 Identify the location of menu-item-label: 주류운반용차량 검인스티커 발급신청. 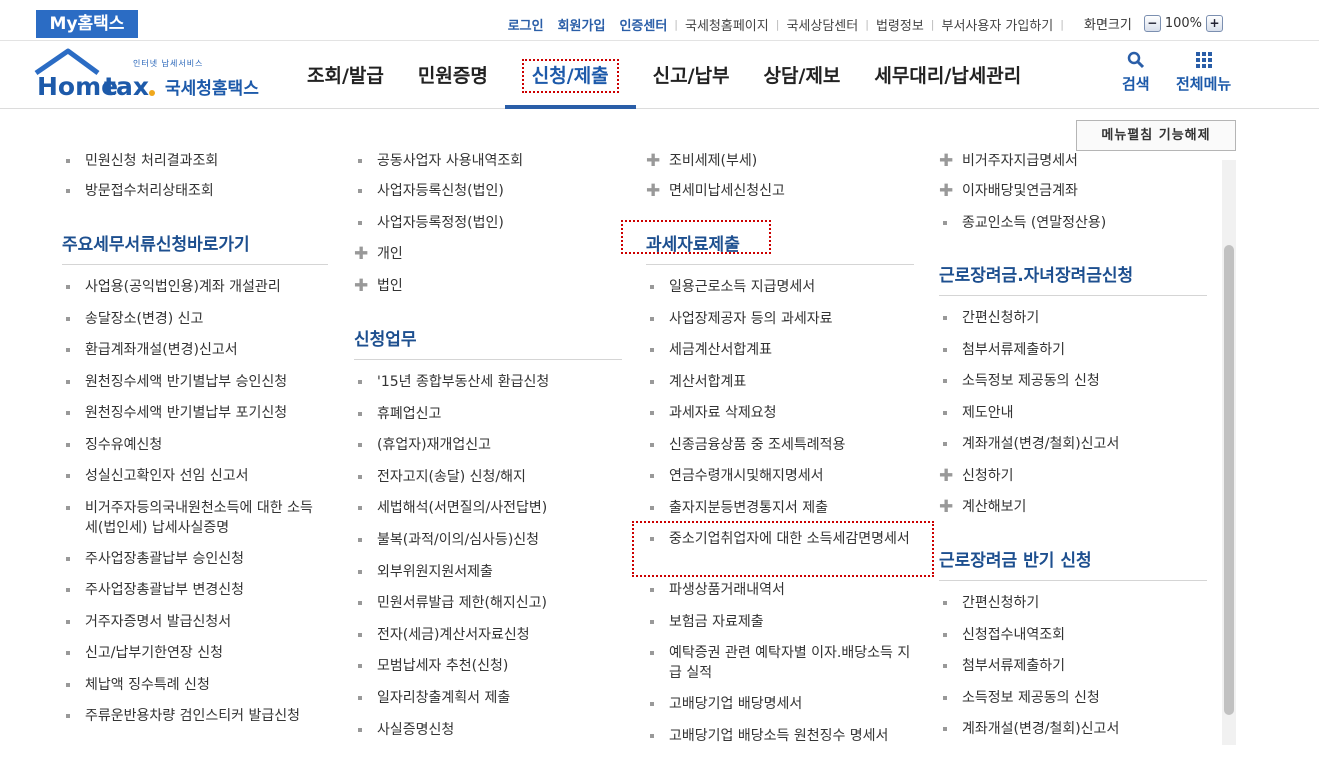
(192, 716).